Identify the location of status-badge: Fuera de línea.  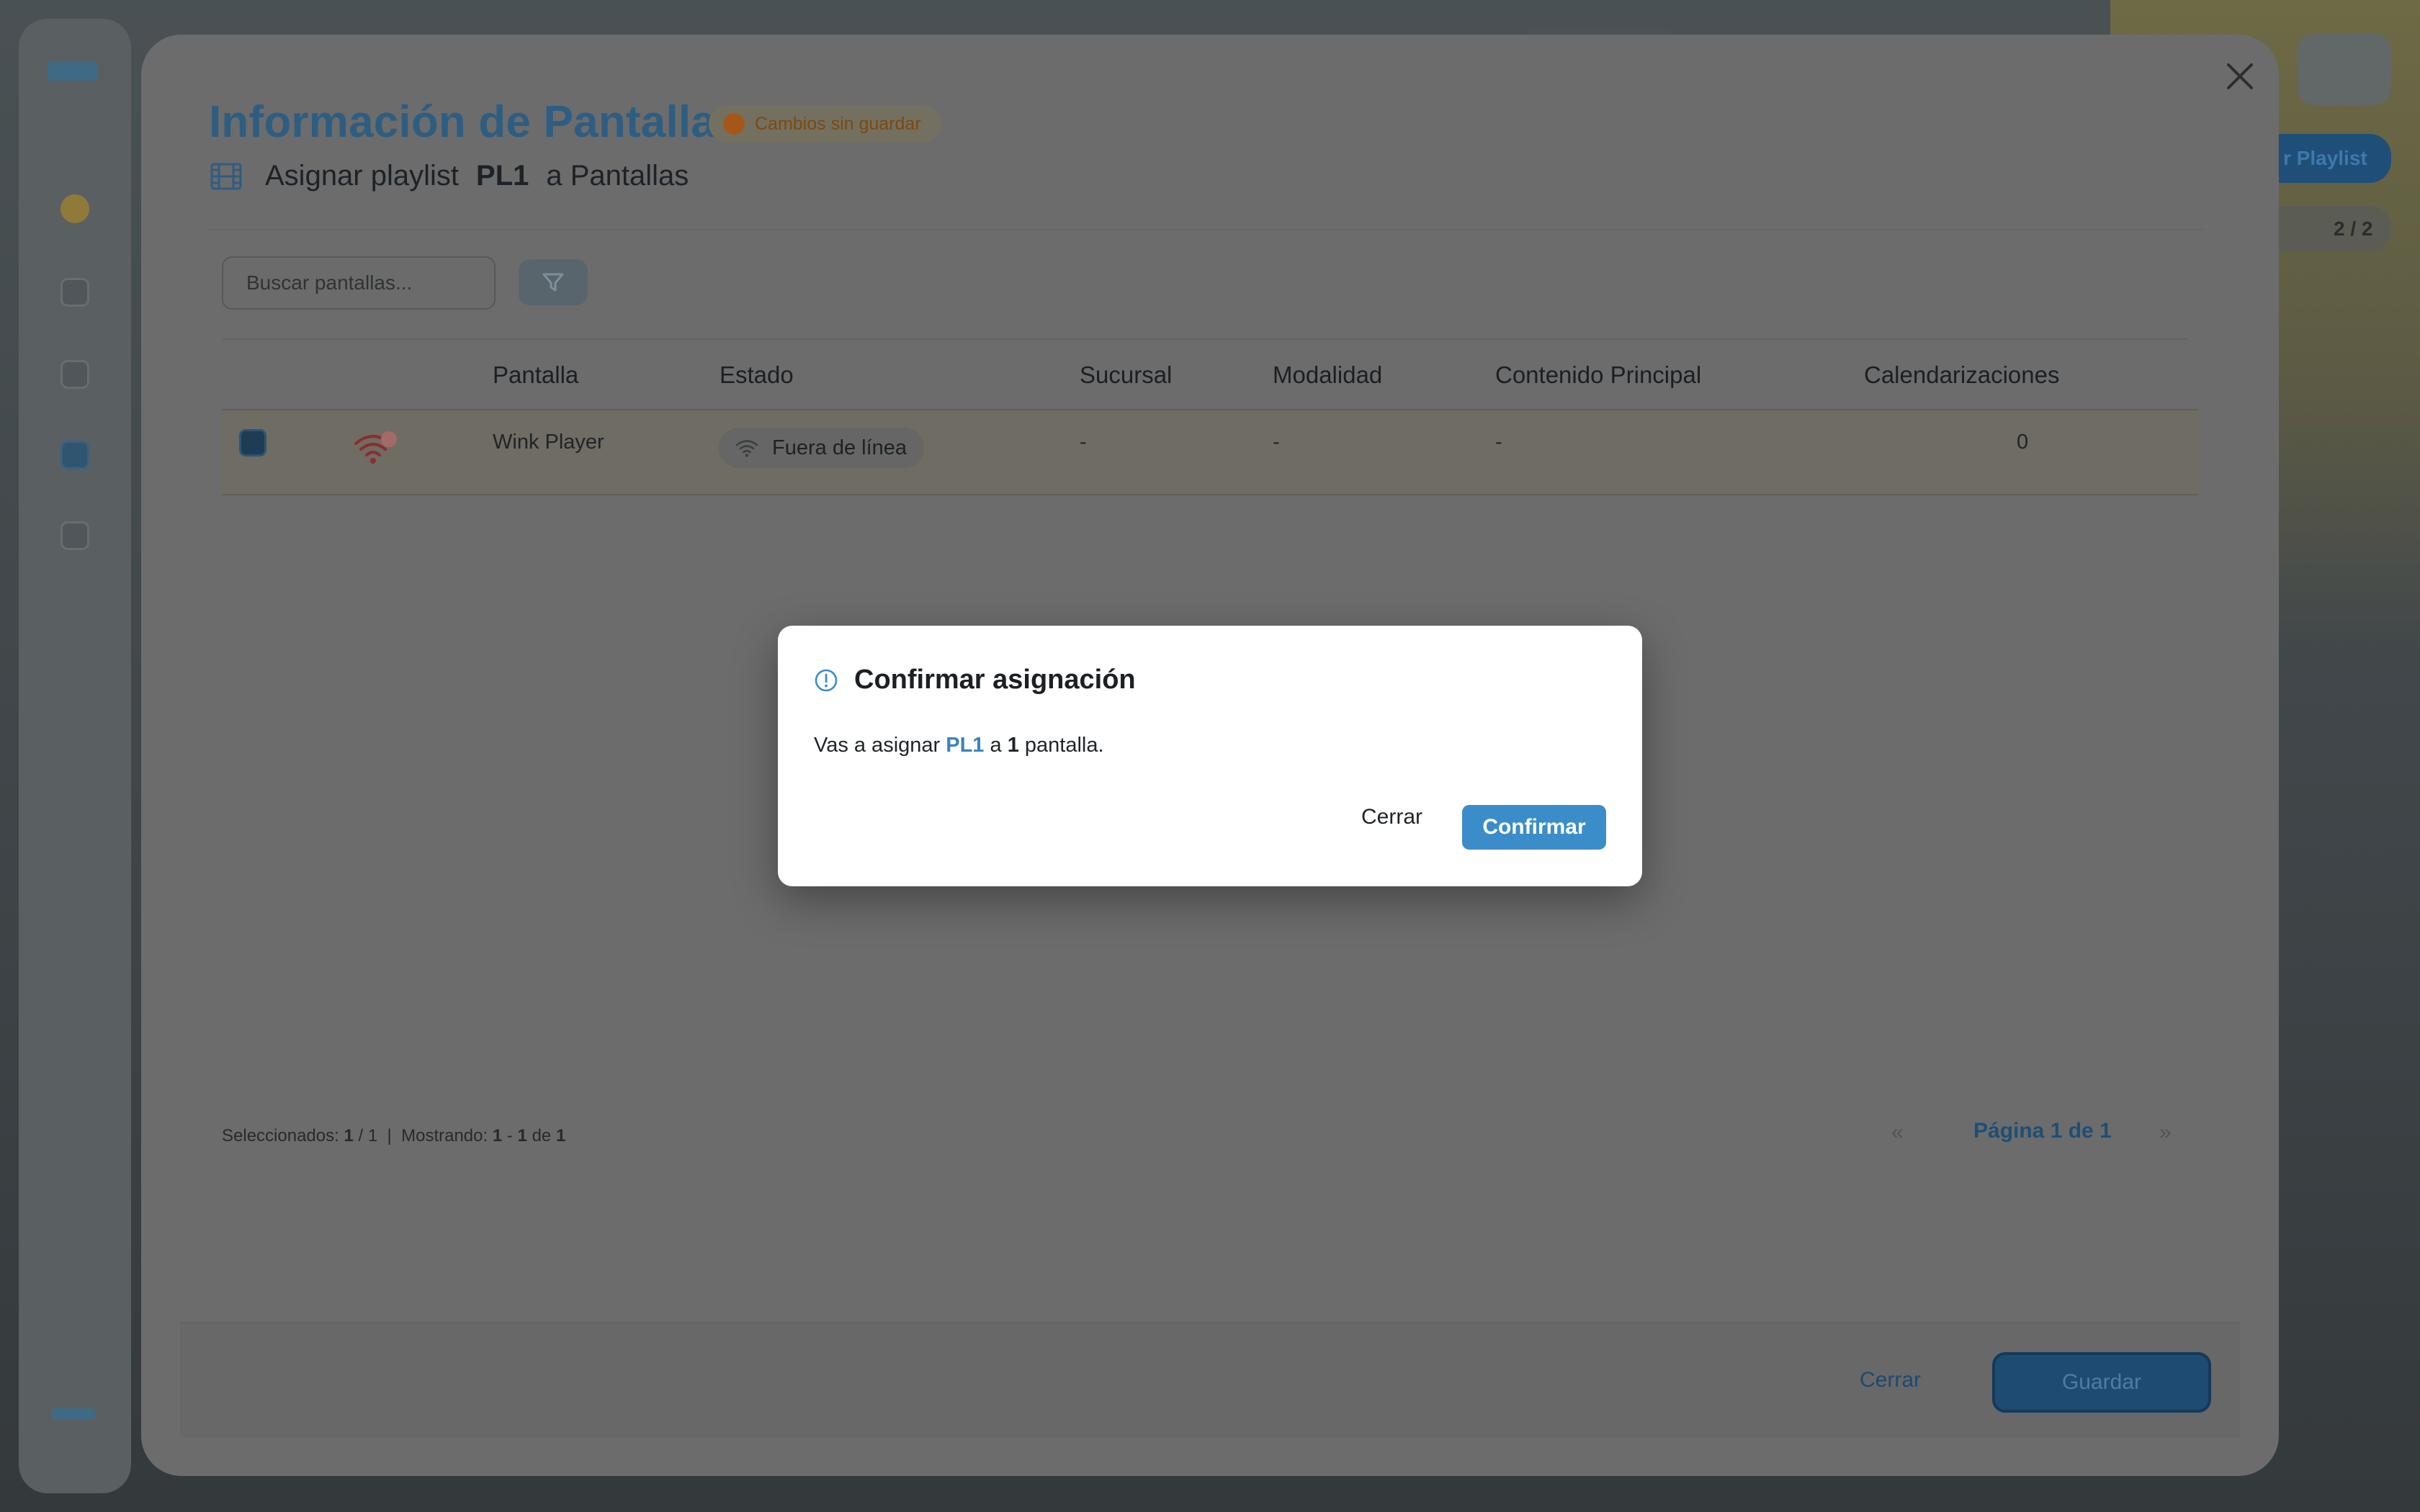
(822, 448).